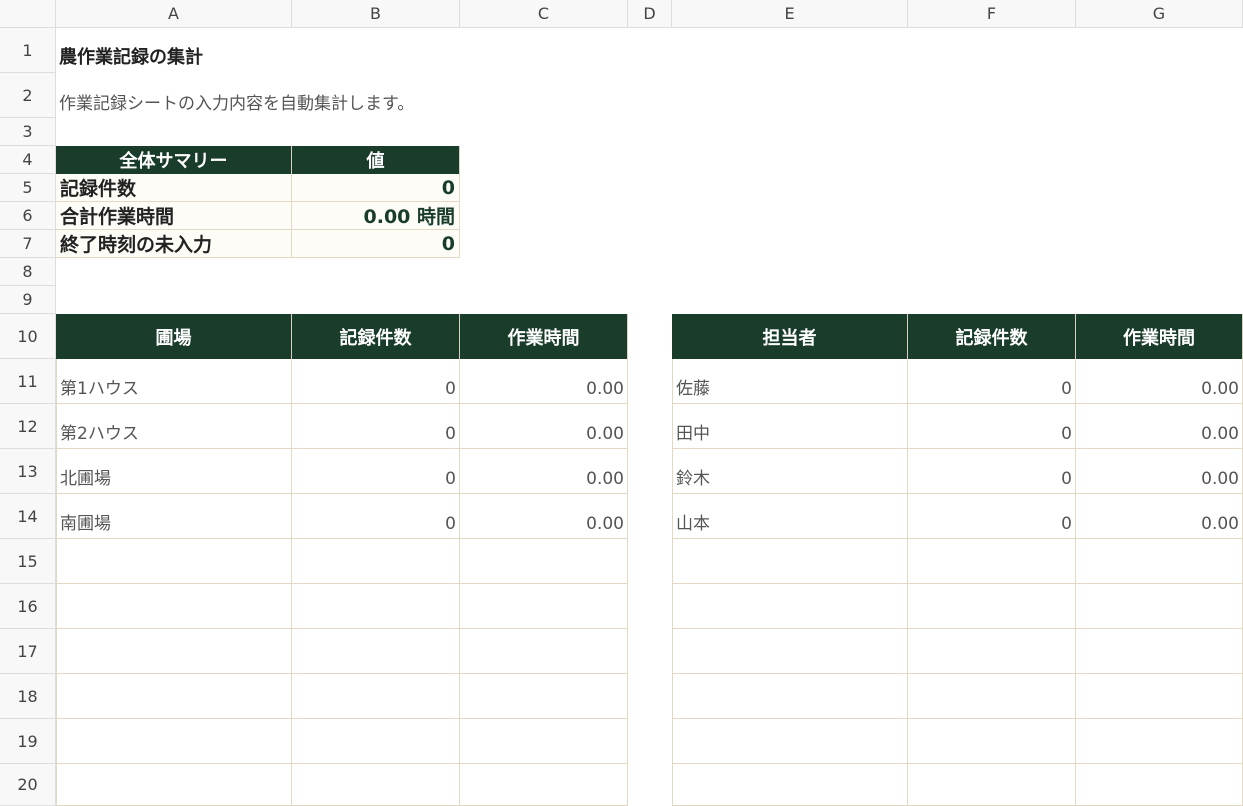  Describe the element at coordinates (306, 50) in the screenshot. I see `sheet-title: 農作業記録の集計` at that location.